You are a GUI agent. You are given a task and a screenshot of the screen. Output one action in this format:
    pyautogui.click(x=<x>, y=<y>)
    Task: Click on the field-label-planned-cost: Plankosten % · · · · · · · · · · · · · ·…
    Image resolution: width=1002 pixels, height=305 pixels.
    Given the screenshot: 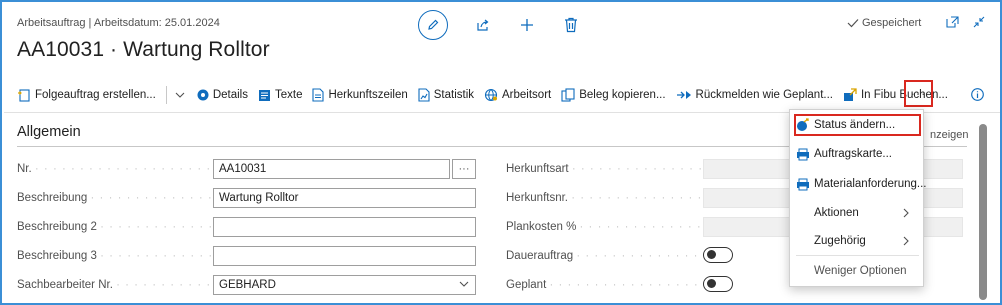 What is the action you would take?
    pyautogui.click(x=603, y=227)
    